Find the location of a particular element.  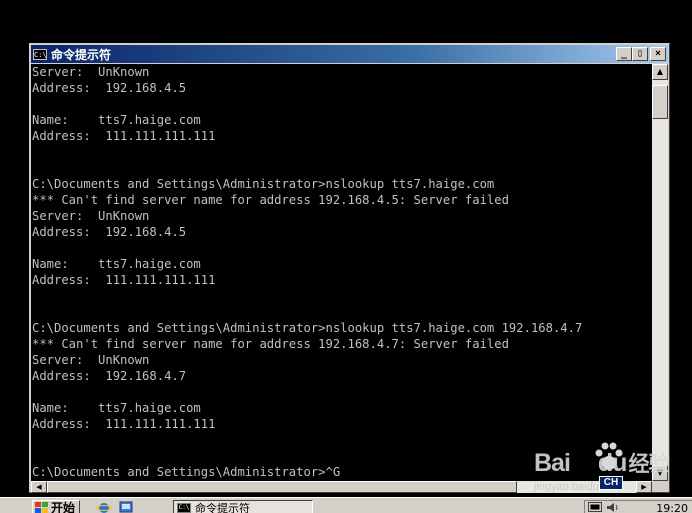

scroll-up-button: ▲ is located at coordinates (660, 72).